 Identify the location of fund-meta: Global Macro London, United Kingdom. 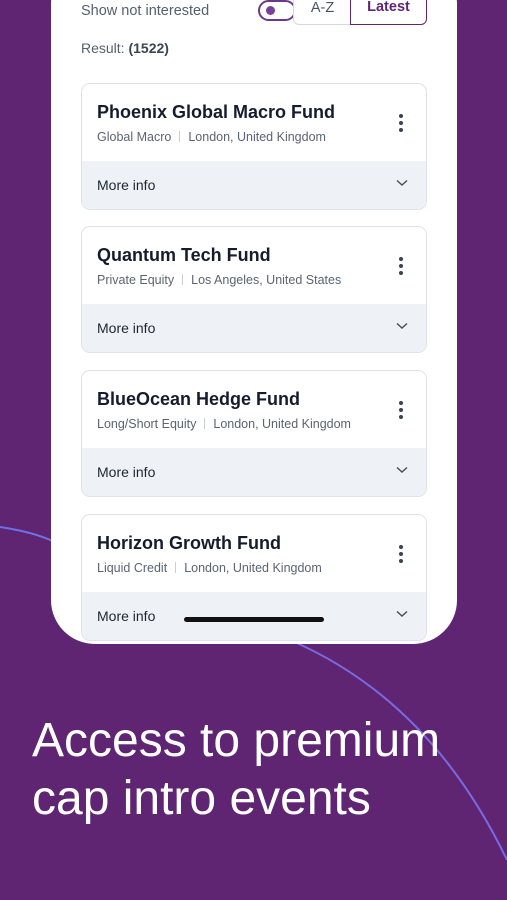
(211, 137).